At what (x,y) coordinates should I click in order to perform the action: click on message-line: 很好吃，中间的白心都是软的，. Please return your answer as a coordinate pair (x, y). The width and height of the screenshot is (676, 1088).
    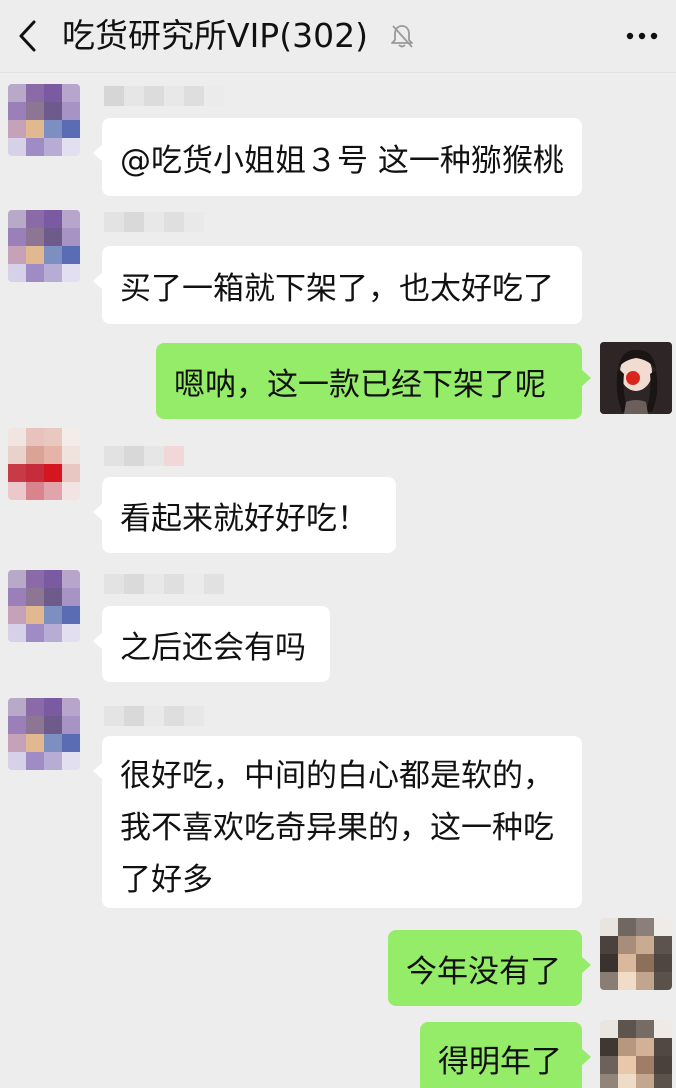
    Looking at the image, I should click on (337, 776).